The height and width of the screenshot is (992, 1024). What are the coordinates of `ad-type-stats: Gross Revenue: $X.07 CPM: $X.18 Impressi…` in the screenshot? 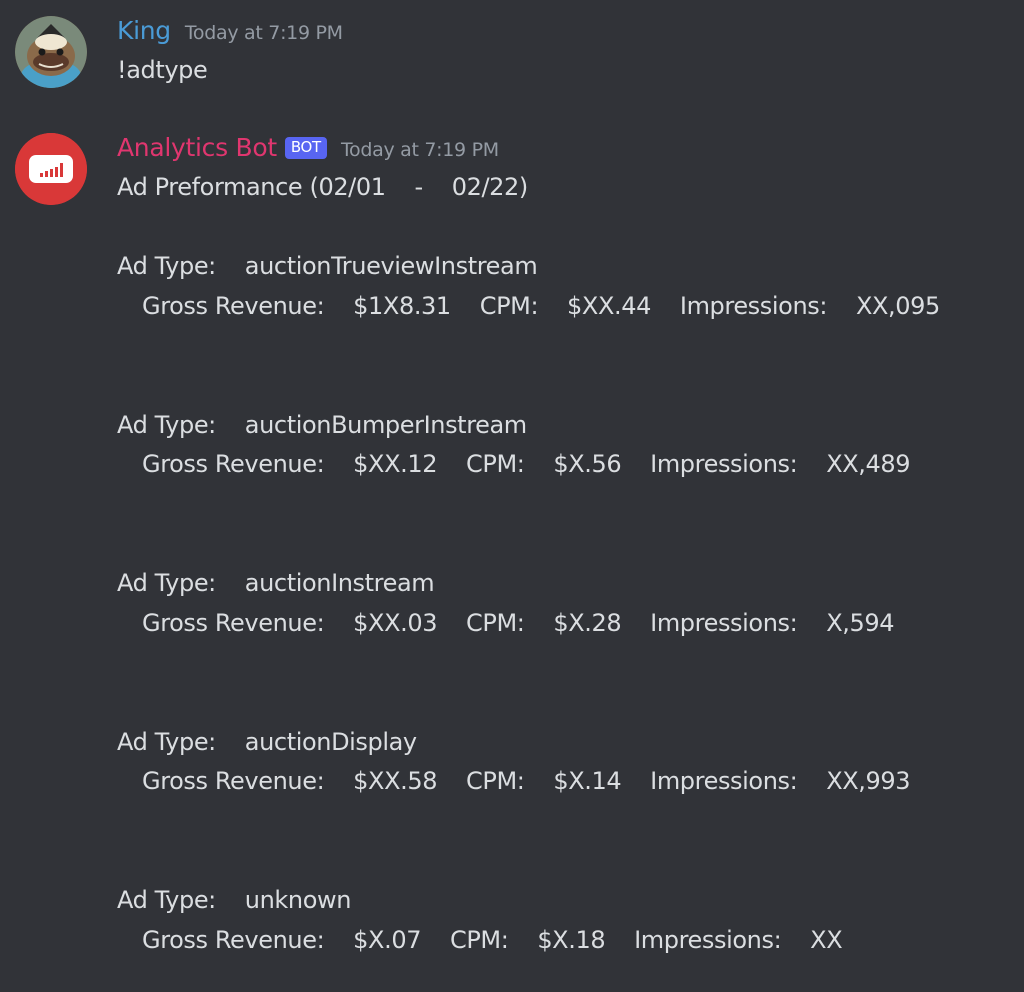 It's located at (492, 940).